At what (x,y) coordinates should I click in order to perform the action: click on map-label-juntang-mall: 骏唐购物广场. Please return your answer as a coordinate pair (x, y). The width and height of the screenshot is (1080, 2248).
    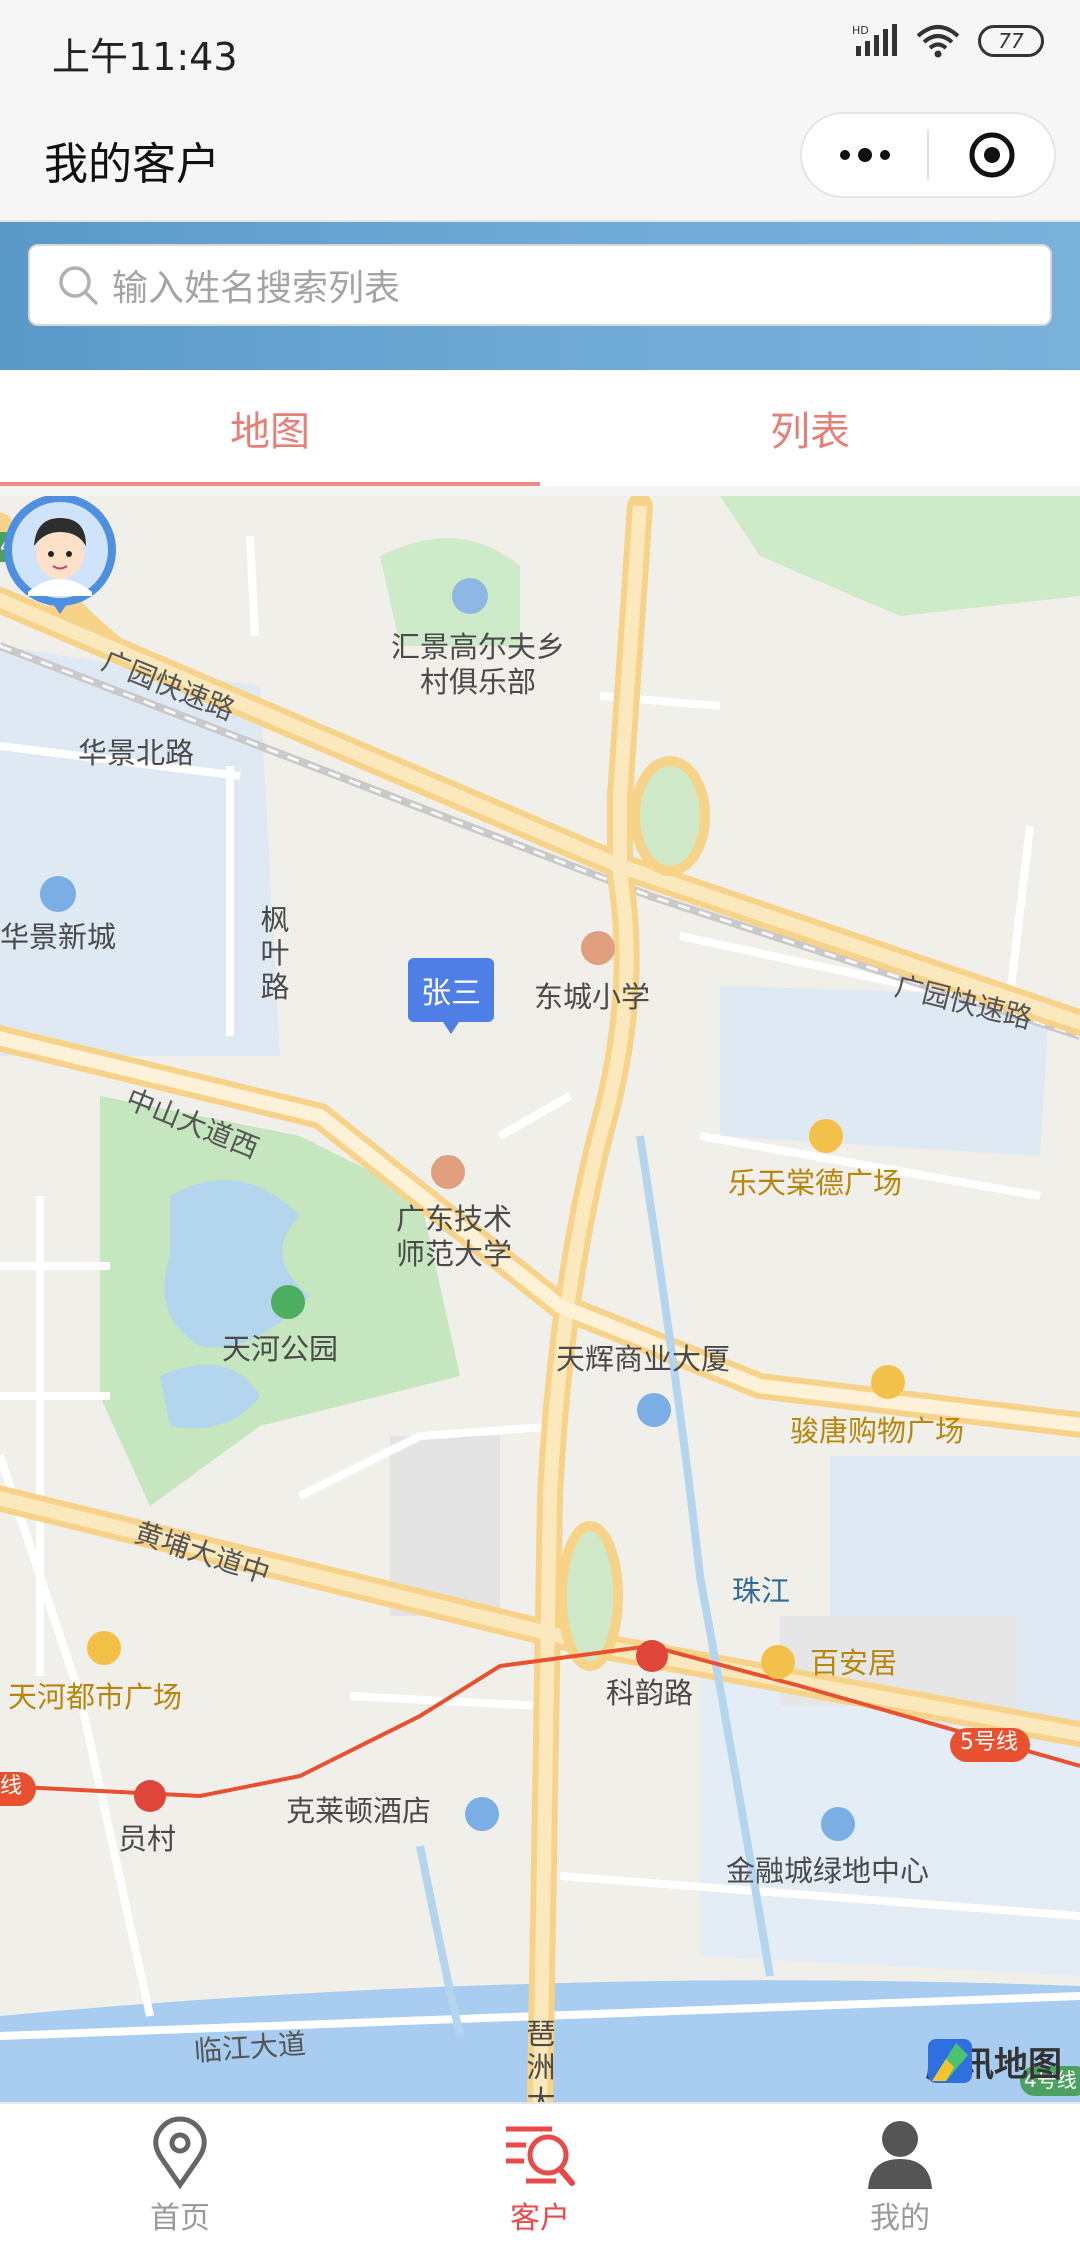
    Looking at the image, I should click on (877, 1431).